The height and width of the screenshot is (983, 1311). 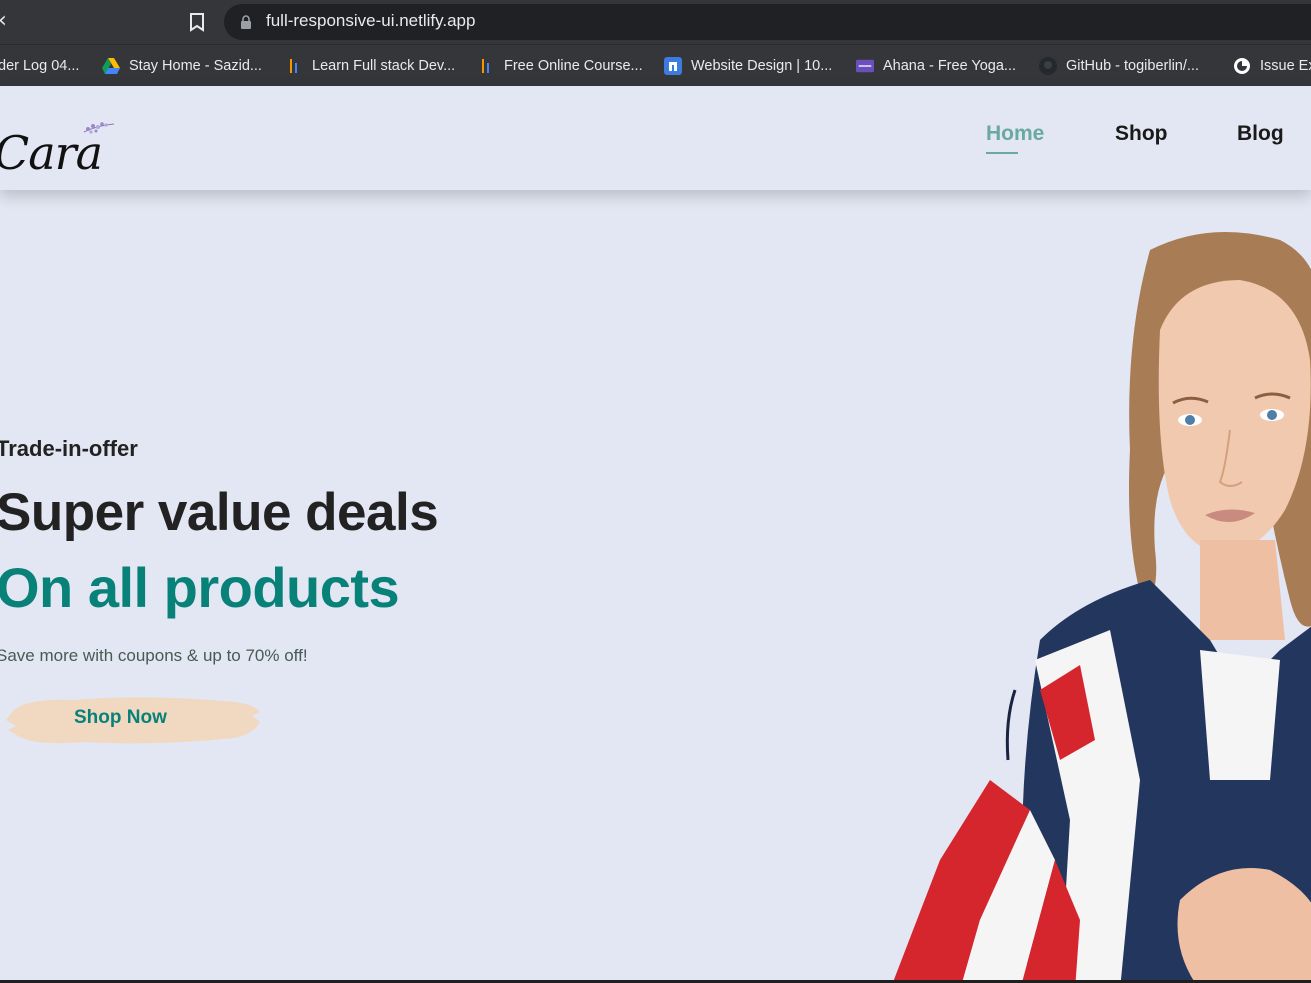 What do you see at coordinates (1141, 134) in the screenshot?
I see `nav-shop: Shop` at bounding box center [1141, 134].